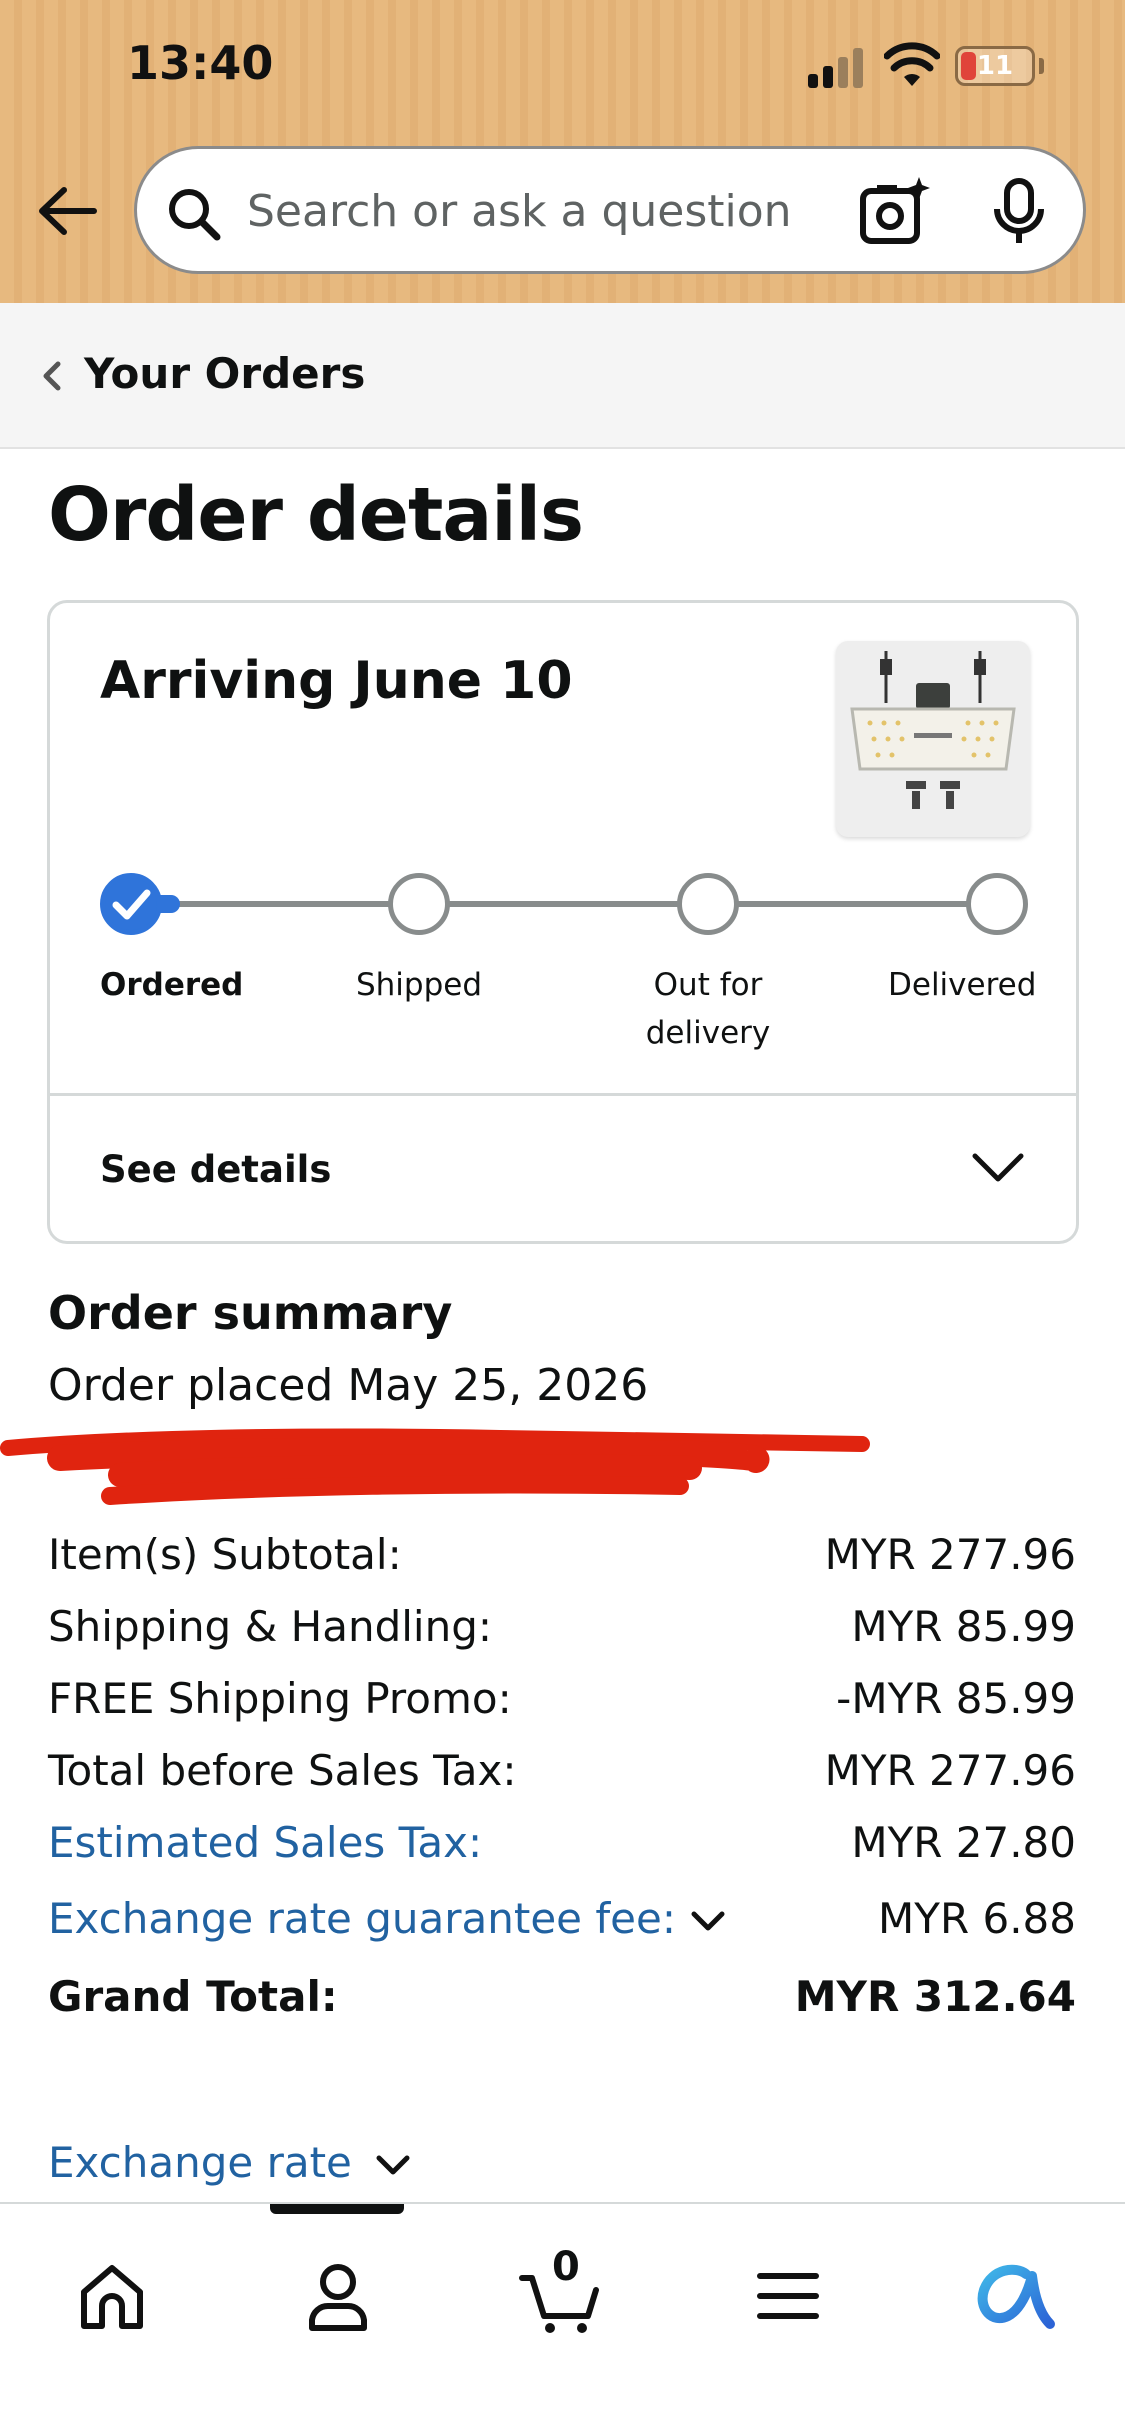  What do you see at coordinates (997, 904) in the screenshot?
I see `step-delivered-marker` at bounding box center [997, 904].